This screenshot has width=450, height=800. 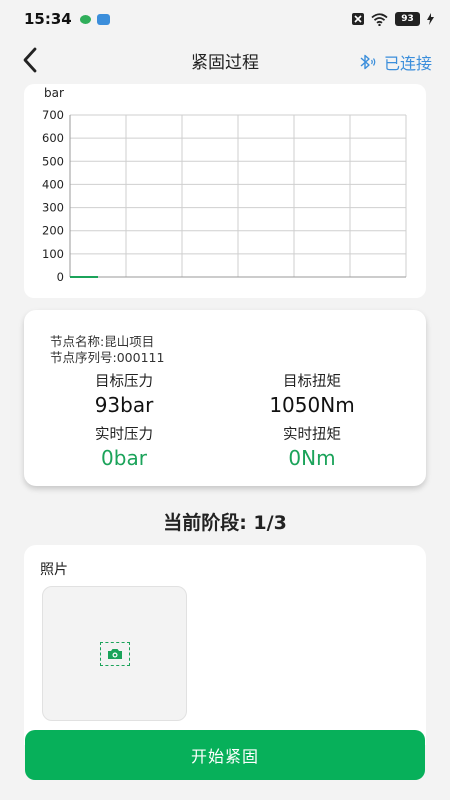 I want to click on y-tick-label: 0, so click(x=60, y=277).